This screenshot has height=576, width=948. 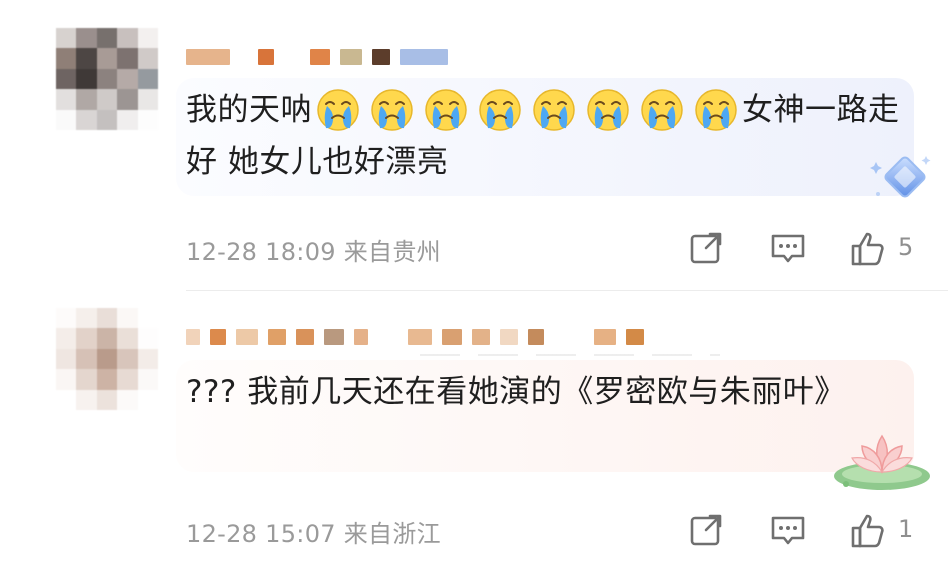 I want to click on blue-diamond-icon, so click(x=900, y=177).